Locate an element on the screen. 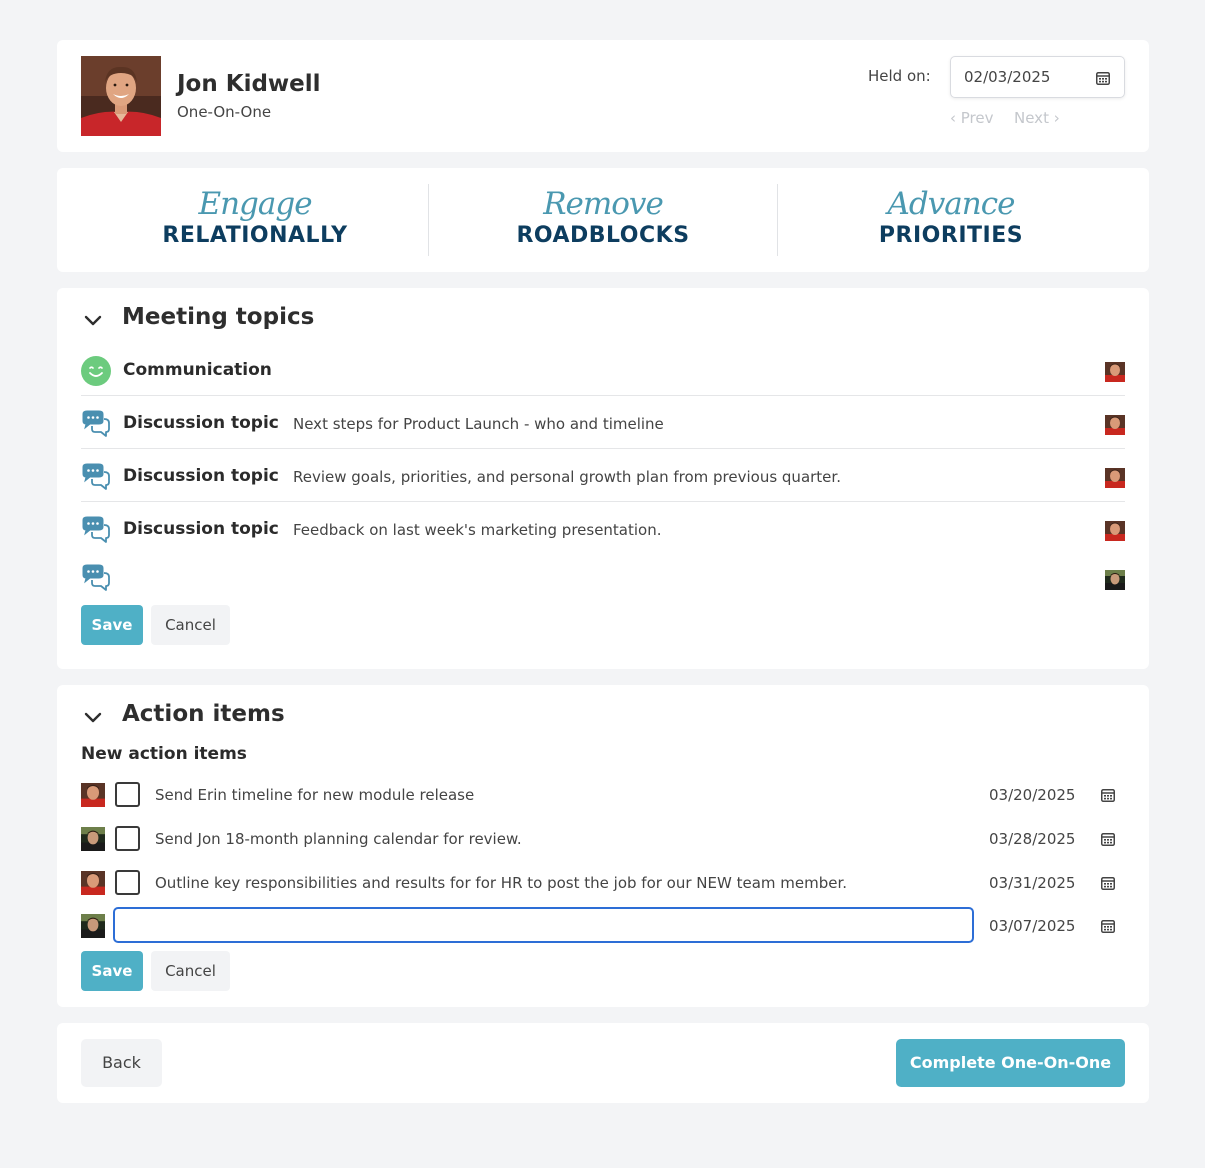 The height and width of the screenshot is (1168, 1205). held-on-date-picker: 02/03/2025 is located at coordinates (1037, 77).